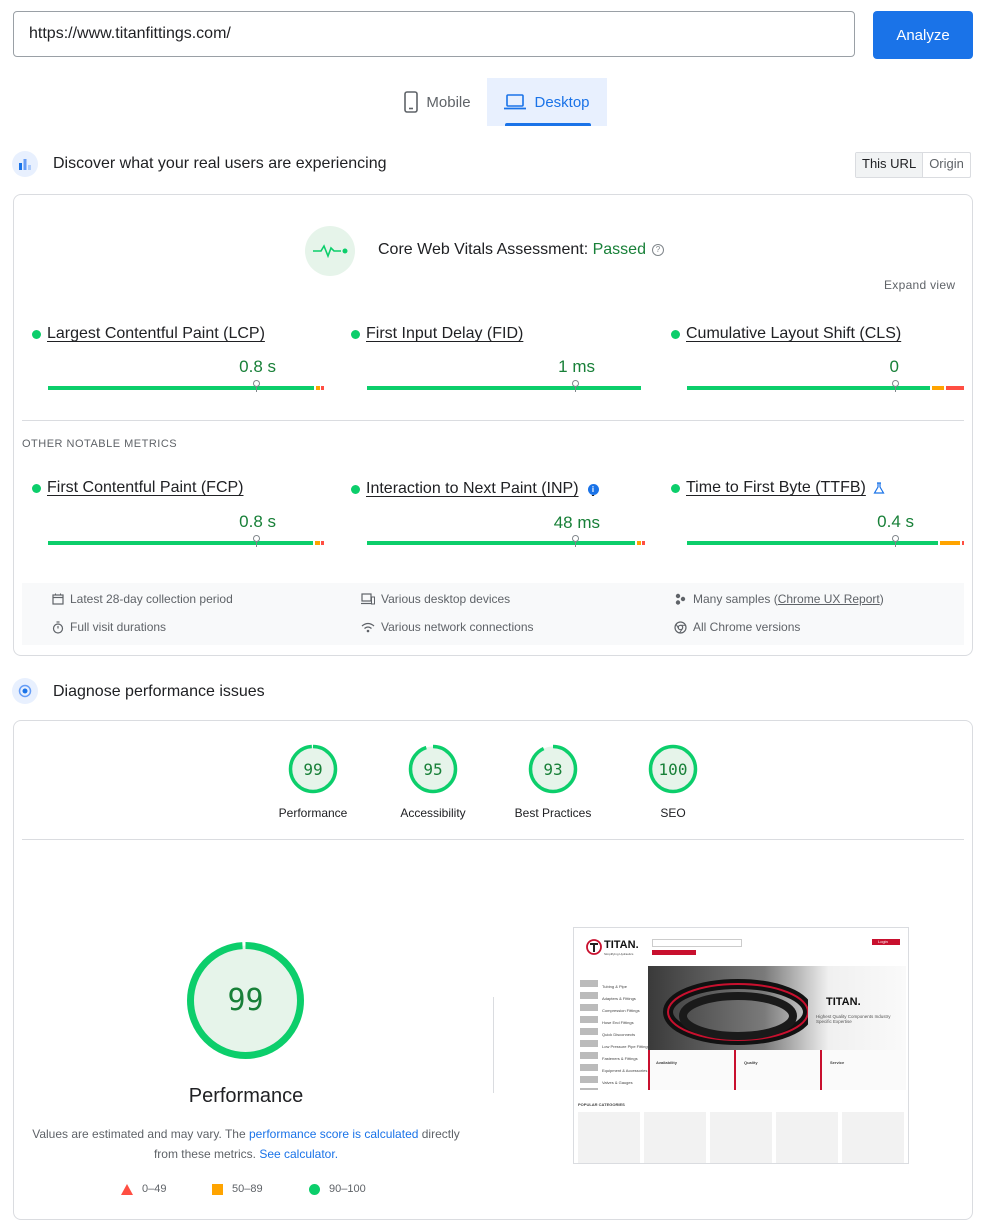  Describe the element at coordinates (843, 1002) in the screenshot. I see `thumb-hero-brand: TITAN.` at that location.